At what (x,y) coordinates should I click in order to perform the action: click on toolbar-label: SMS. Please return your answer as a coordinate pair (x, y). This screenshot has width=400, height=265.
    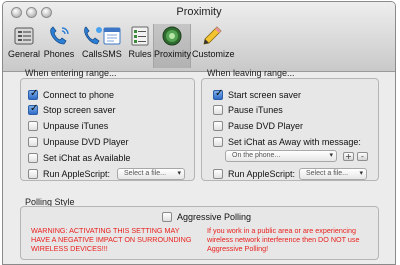
    Looking at the image, I should click on (112, 54).